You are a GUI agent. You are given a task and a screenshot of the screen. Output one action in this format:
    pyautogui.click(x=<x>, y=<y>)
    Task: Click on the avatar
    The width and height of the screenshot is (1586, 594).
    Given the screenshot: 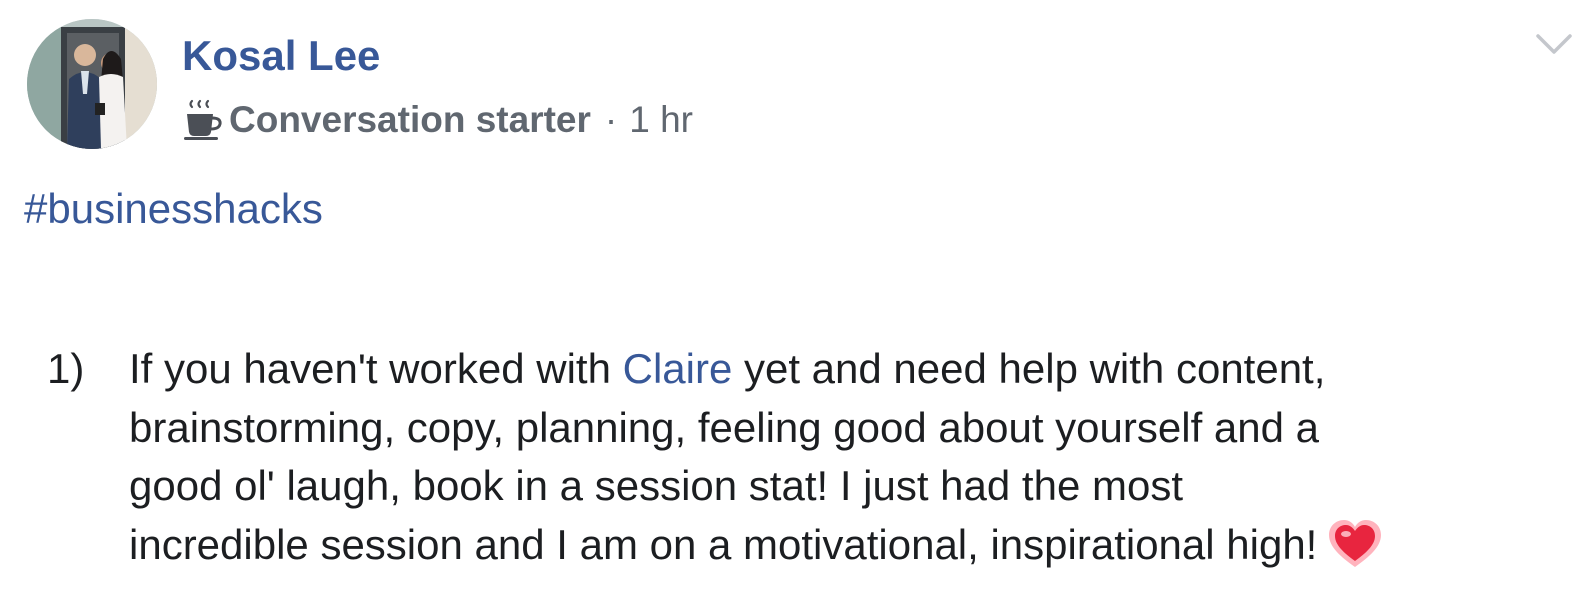 What is the action you would take?
    pyautogui.click(x=92, y=84)
    